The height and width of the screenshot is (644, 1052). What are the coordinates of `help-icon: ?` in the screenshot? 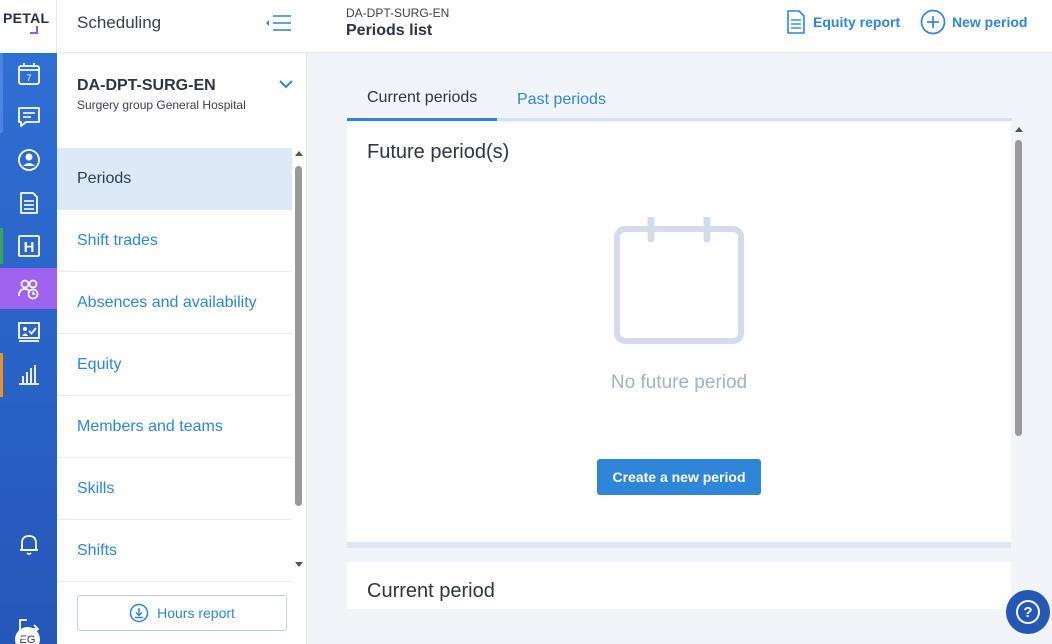 It's located at (1028, 612).